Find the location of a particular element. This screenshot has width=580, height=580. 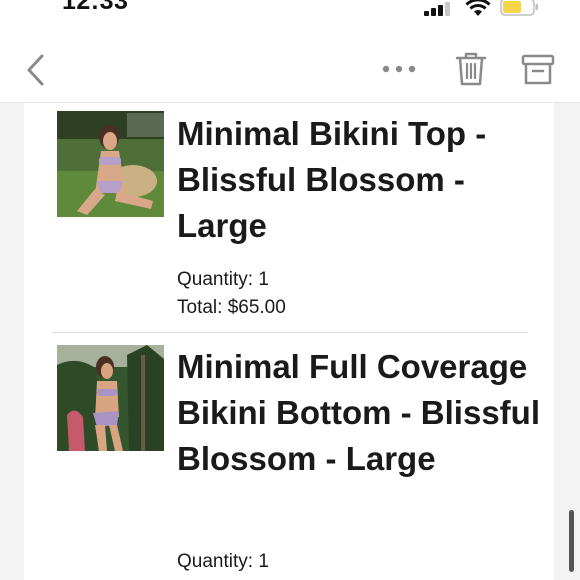

chevron-left-icon is located at coordinates (36, 70).